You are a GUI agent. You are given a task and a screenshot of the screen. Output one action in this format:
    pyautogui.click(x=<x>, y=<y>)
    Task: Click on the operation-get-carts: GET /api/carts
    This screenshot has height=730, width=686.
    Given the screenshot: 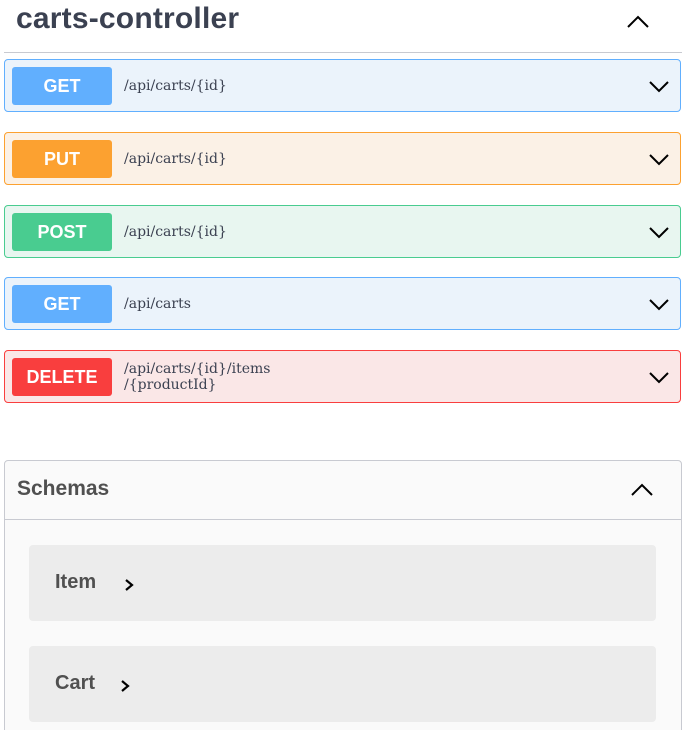 What is the action you would take?
    pyautogui.click(x=342, y=303)
    